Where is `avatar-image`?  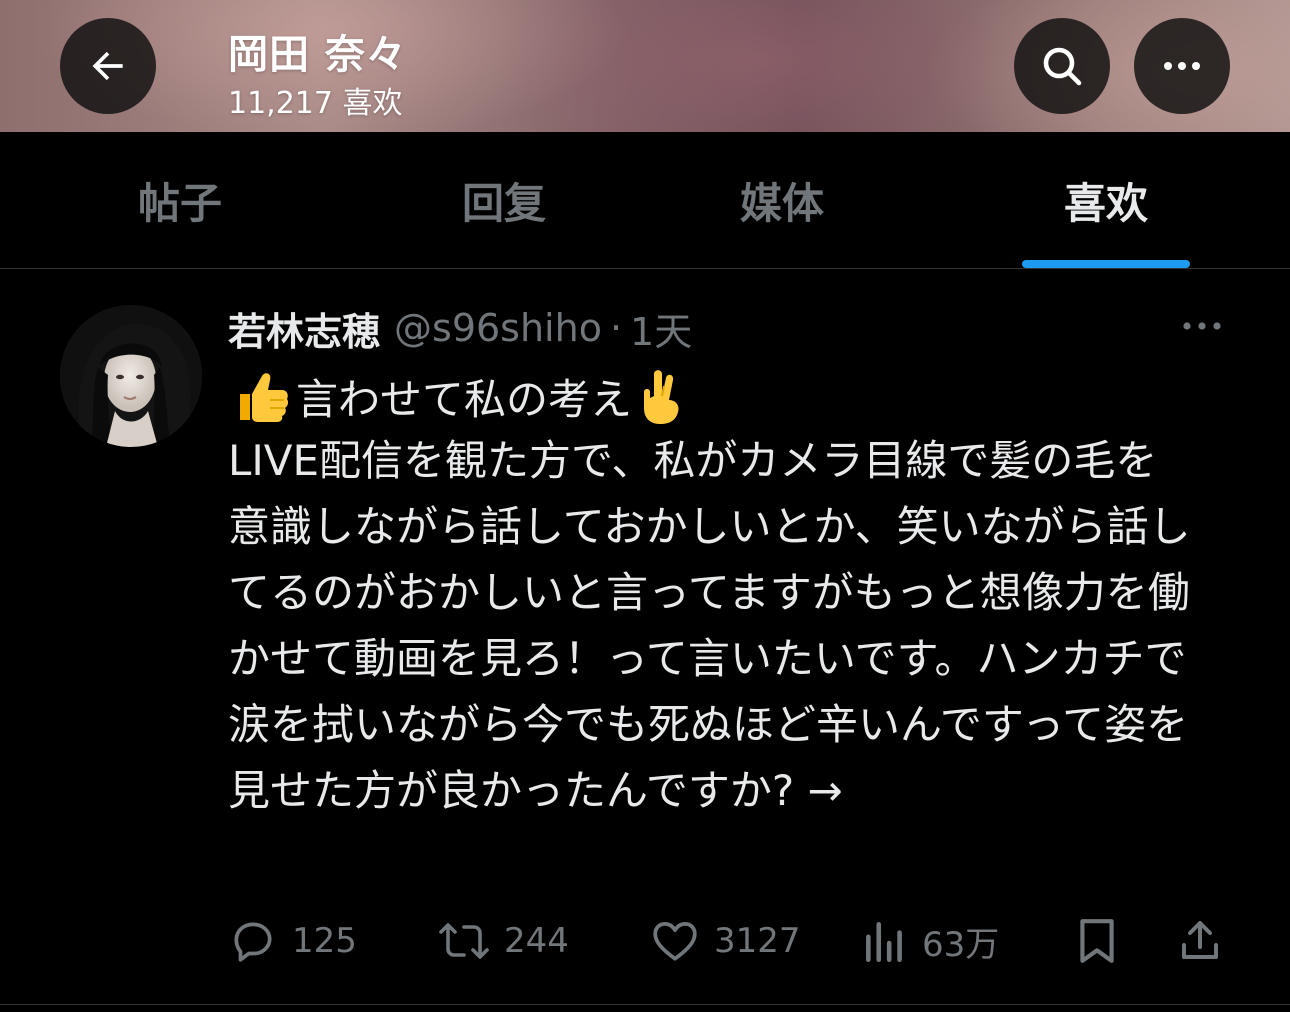 avatar-image is located at coordinates (131, 376).